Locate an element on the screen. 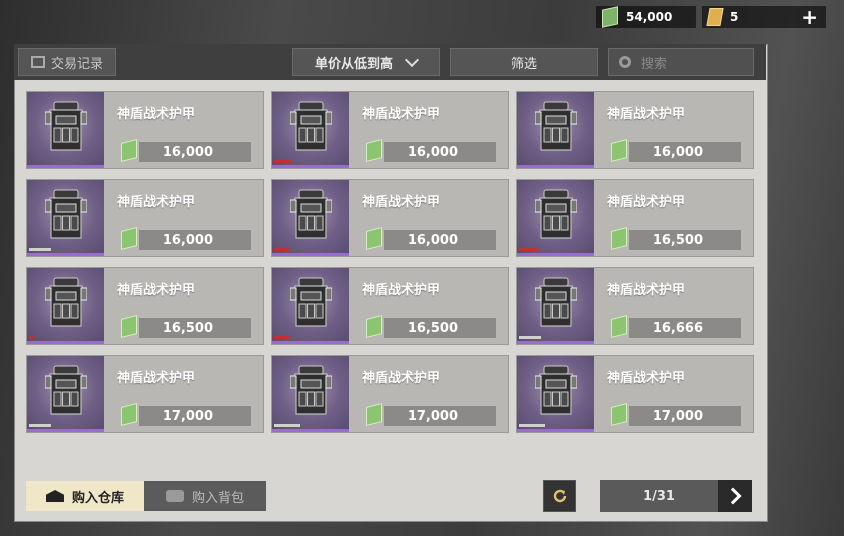 The width and height of the screenshot is (844, 536). next-page-button is located at coordinates (735, 496).